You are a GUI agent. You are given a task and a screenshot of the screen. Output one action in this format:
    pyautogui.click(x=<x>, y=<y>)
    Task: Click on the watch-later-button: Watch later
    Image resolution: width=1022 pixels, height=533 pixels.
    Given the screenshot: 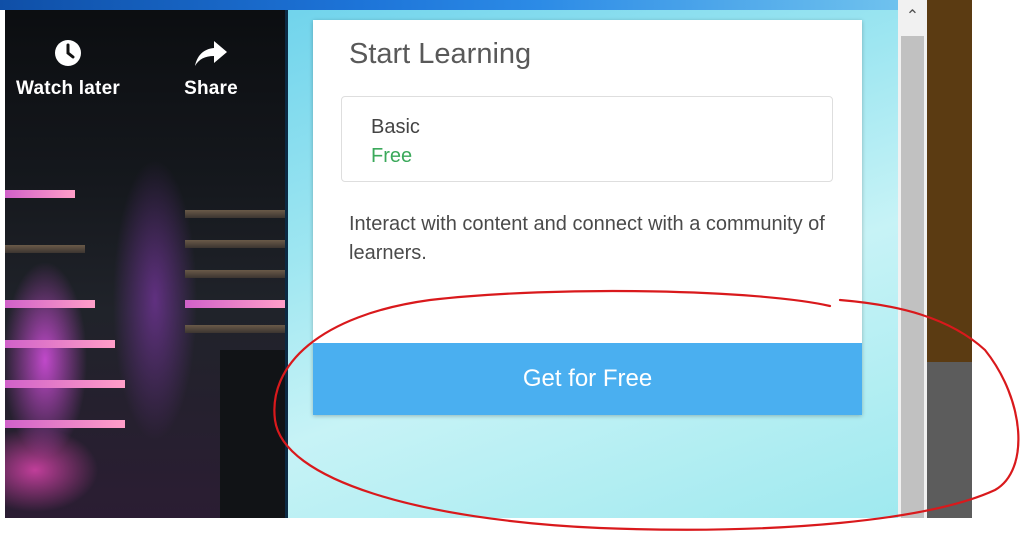 What is the action you would take?
    pyautogui.click(x=70, y=69)
    